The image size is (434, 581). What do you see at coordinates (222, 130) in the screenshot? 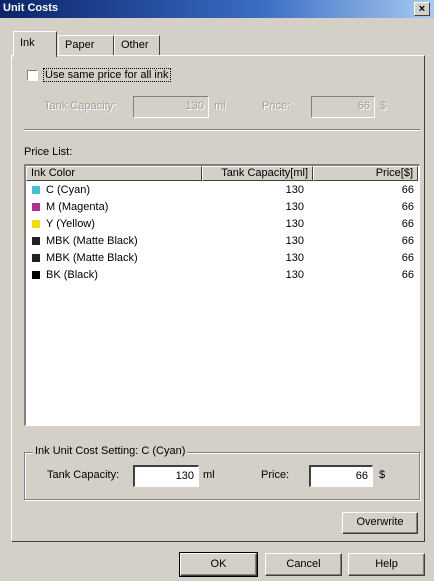
I see `divider` at bounding box center [222, 130].